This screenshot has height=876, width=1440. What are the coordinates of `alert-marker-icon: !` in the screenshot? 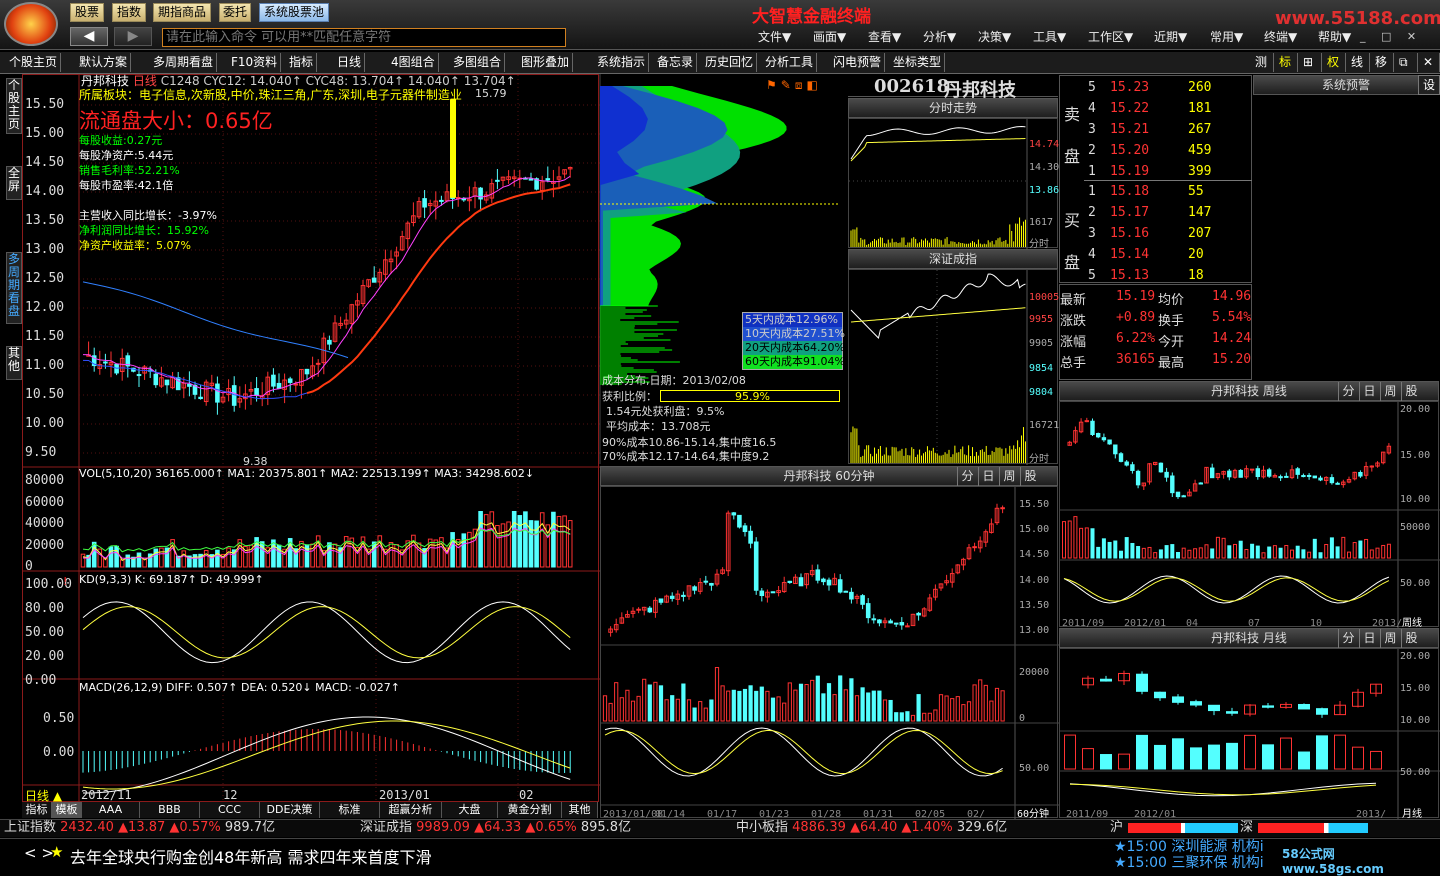 It's located at (65, 581).